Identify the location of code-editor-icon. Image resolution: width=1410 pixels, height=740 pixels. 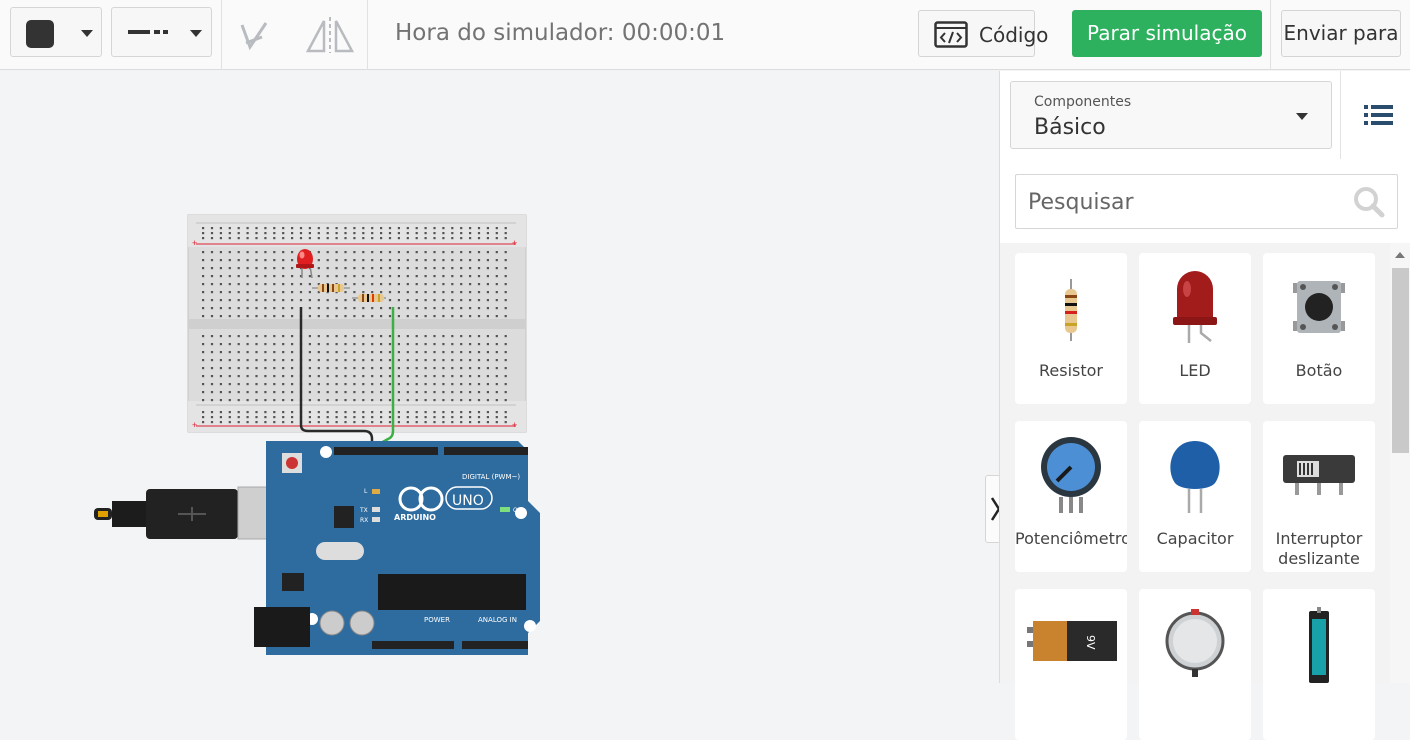
(951, 34).